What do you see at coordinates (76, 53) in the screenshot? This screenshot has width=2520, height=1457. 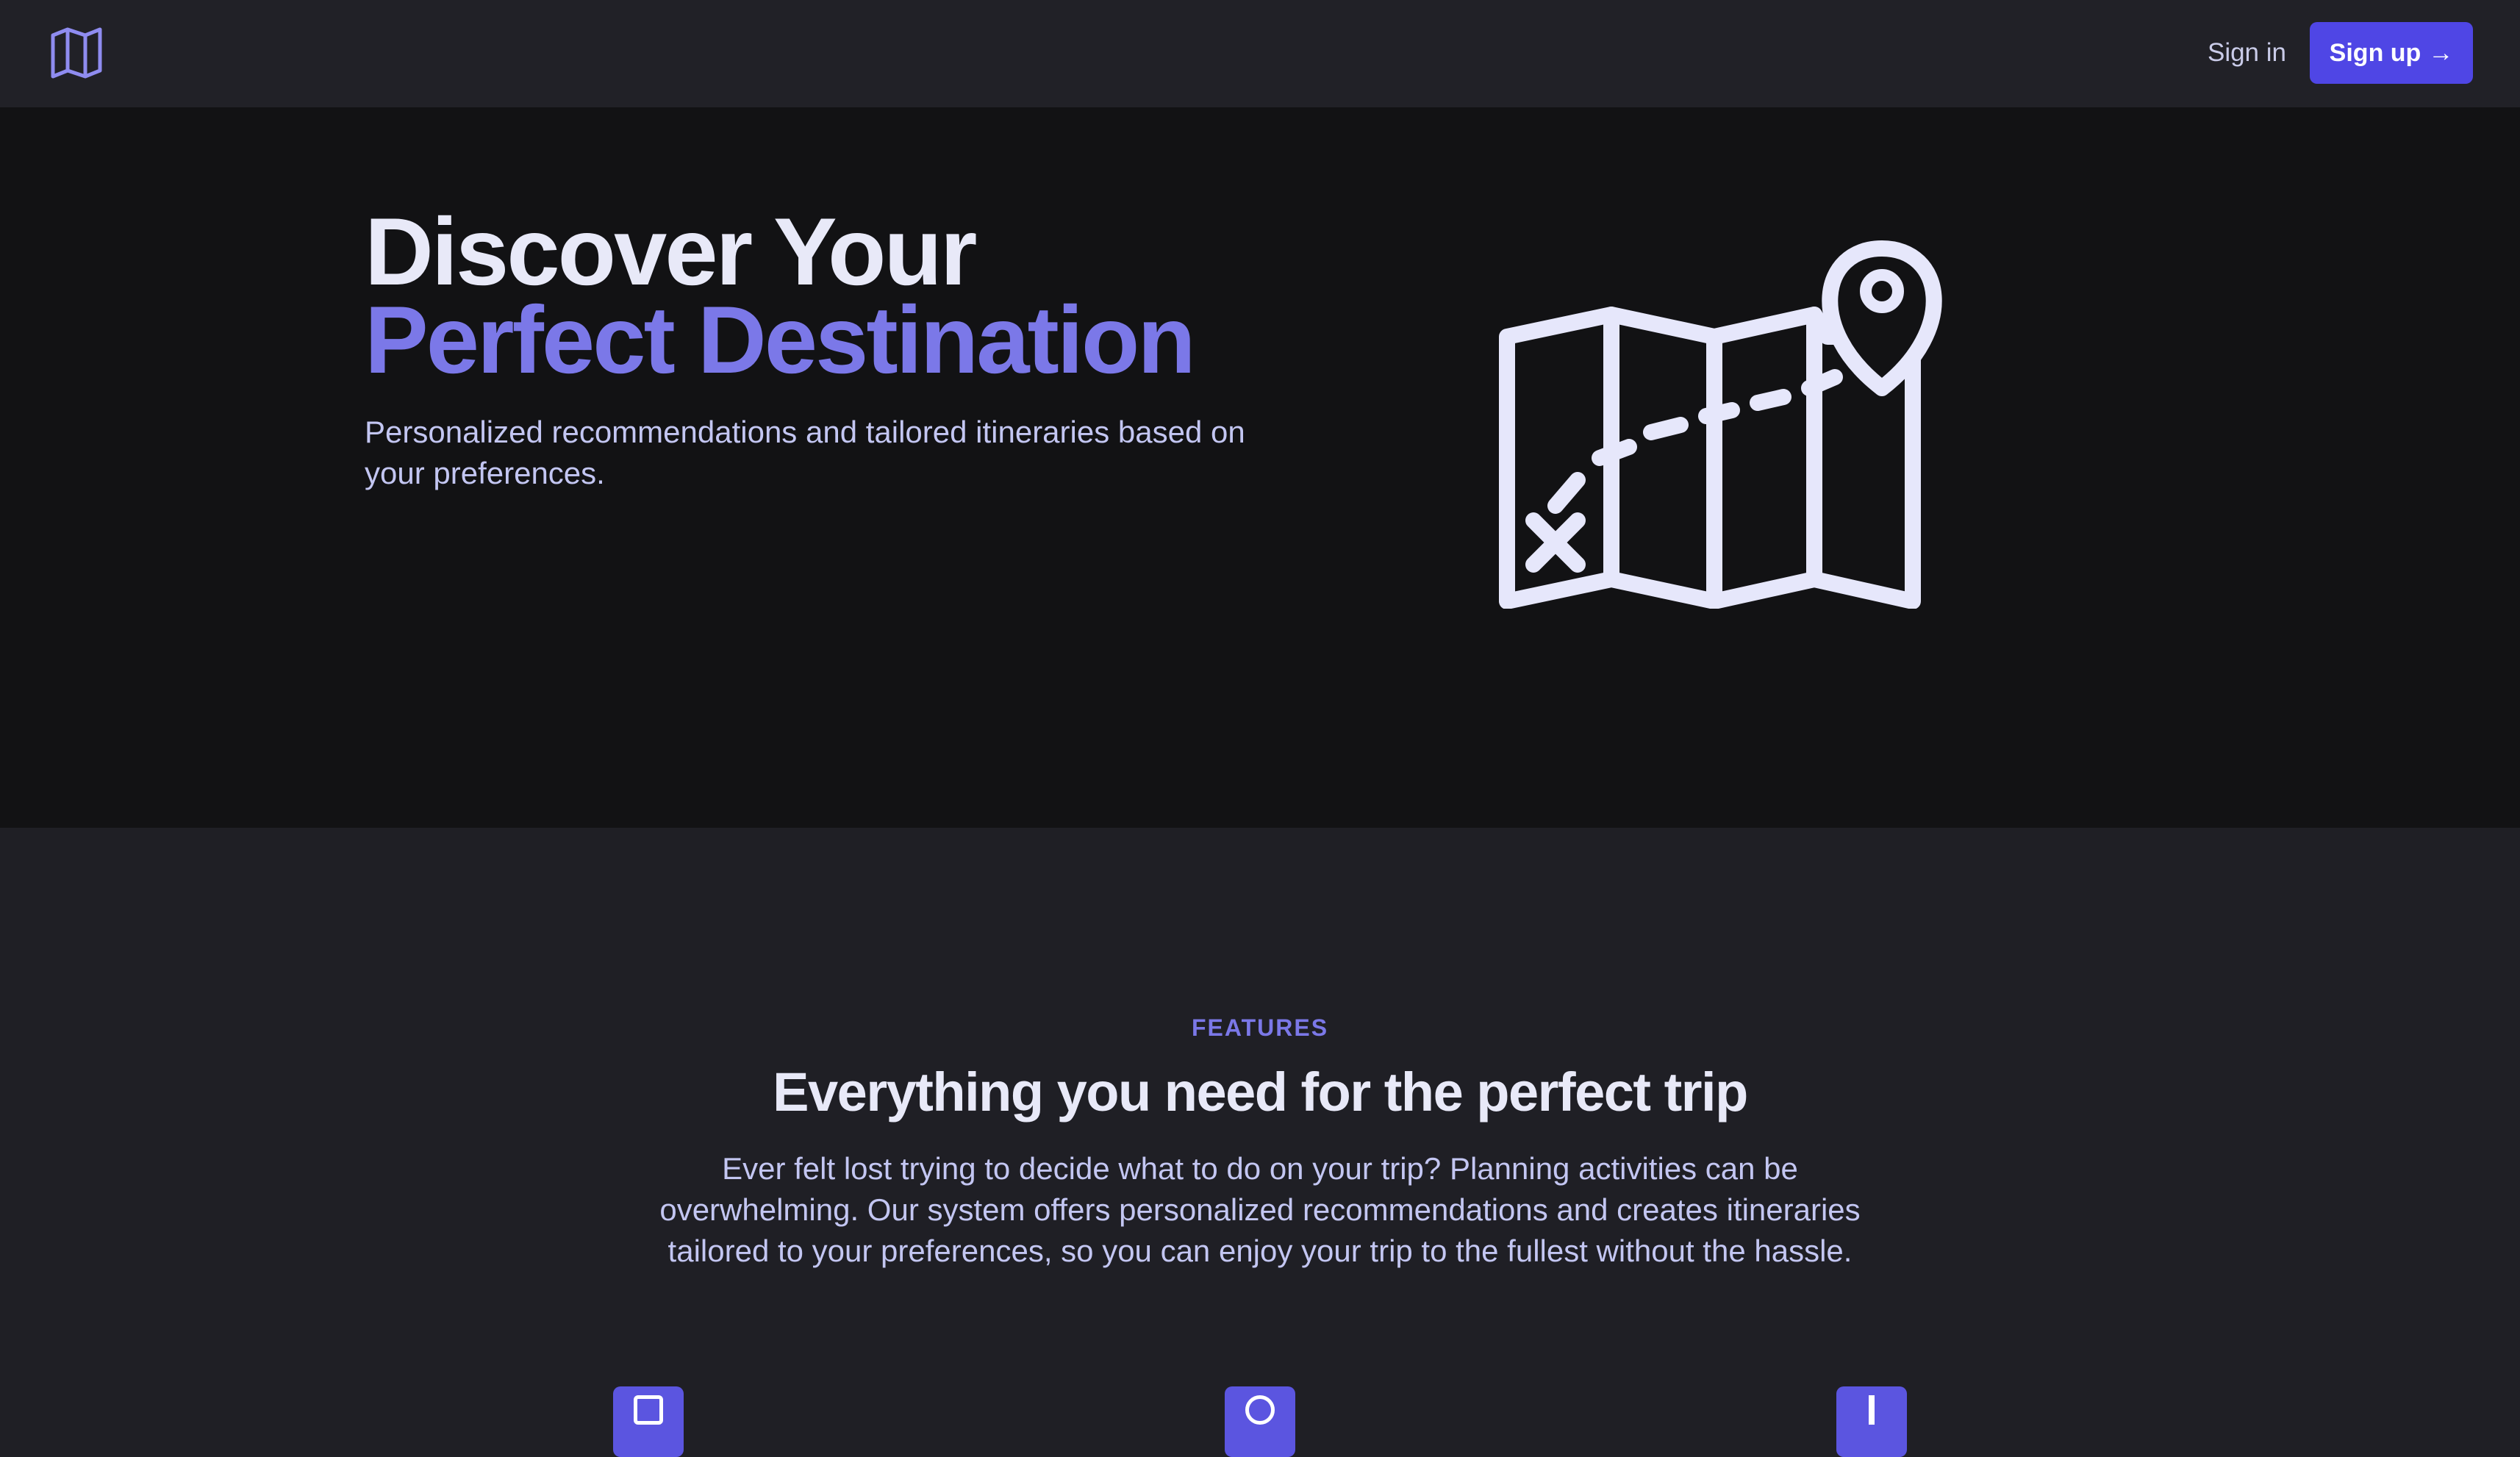 I see `folded-map-icon` at bounding box center [76, 53].